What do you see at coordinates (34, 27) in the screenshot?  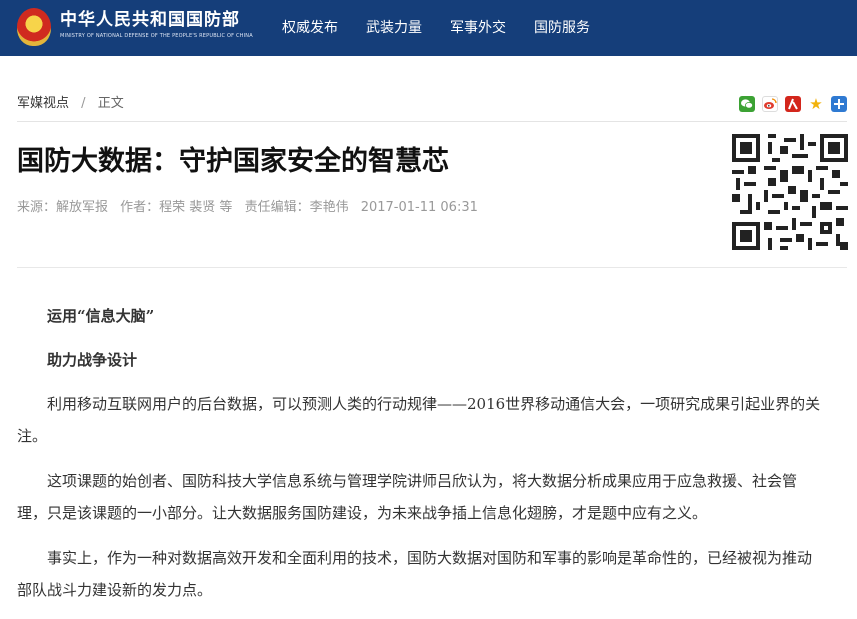 I see `national-emblem-icon: ★` at bounding box center [34, 27].